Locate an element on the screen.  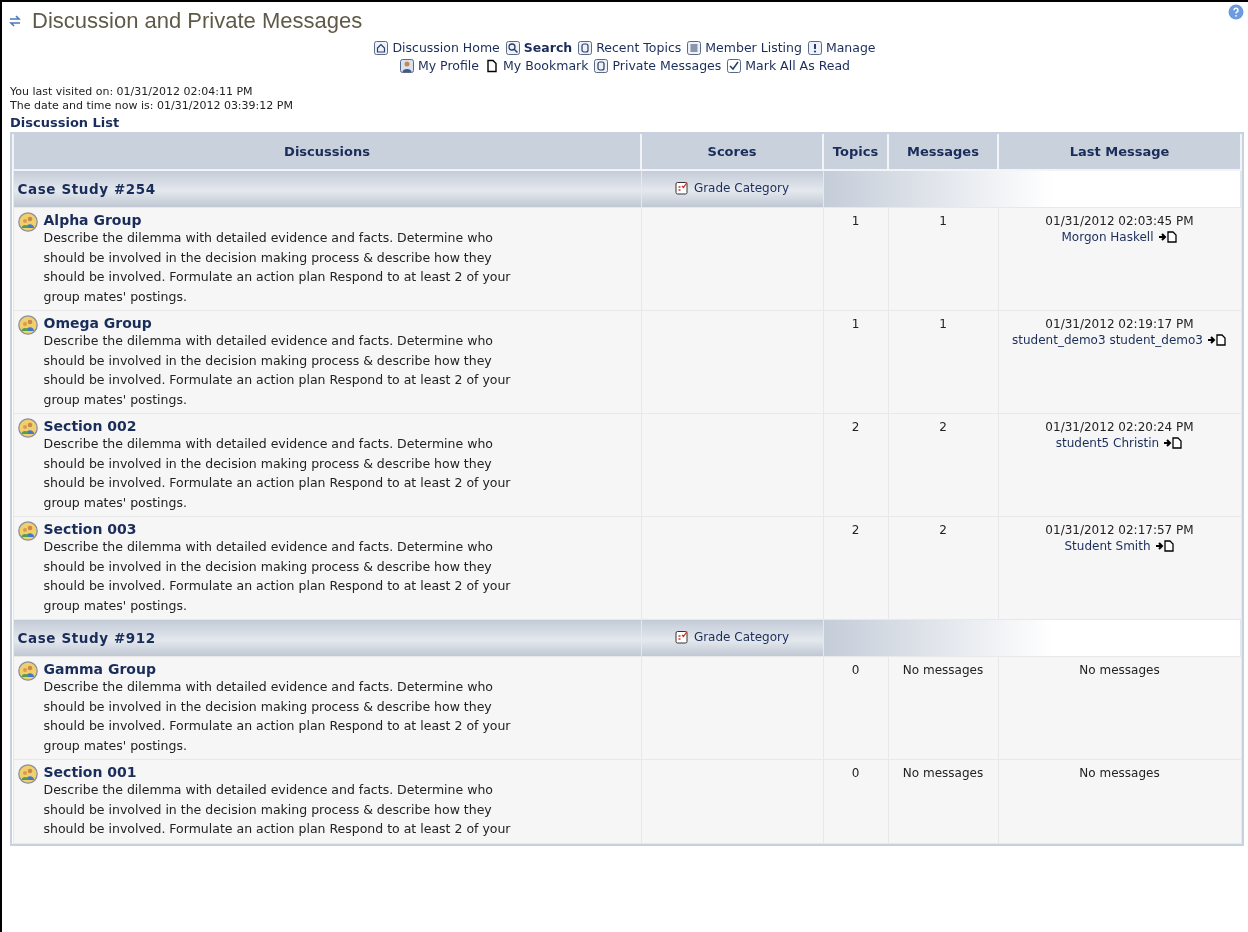
category-title: Case Study #254 is located at coordinates (84, 189).